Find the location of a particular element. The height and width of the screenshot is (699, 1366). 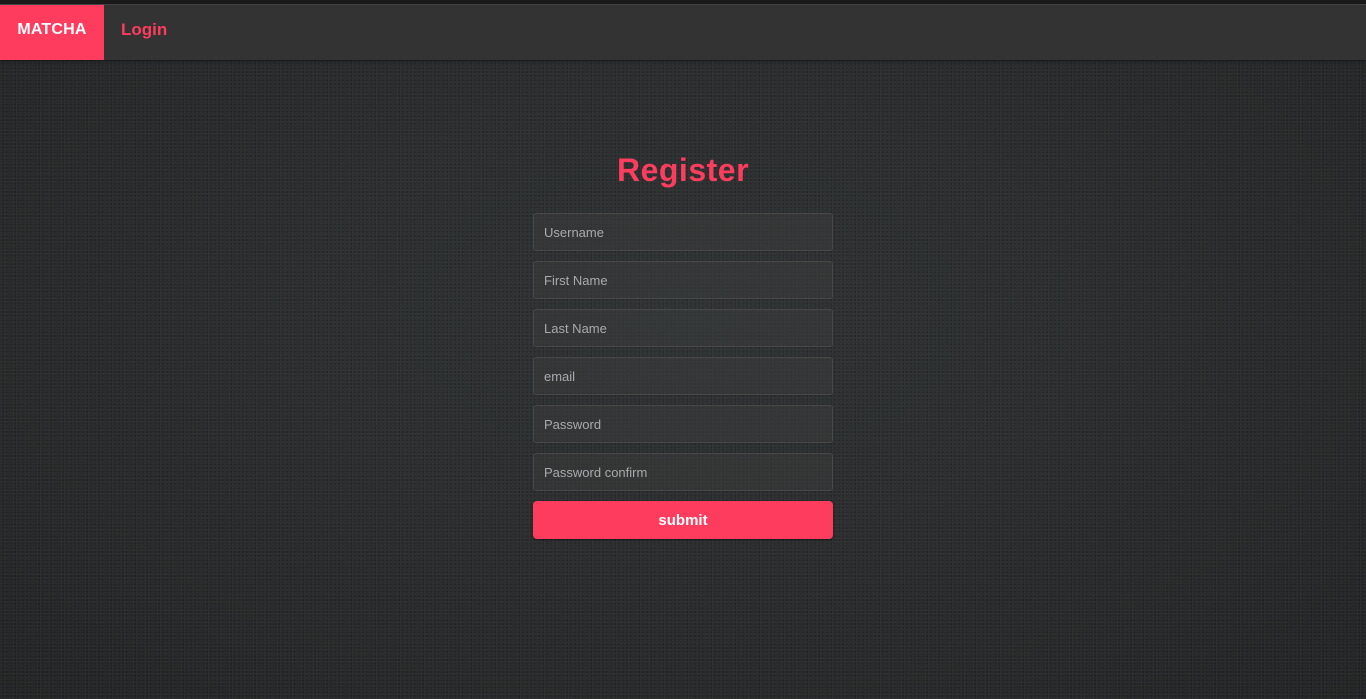

last-name-input is located at coordinates (683, 328).